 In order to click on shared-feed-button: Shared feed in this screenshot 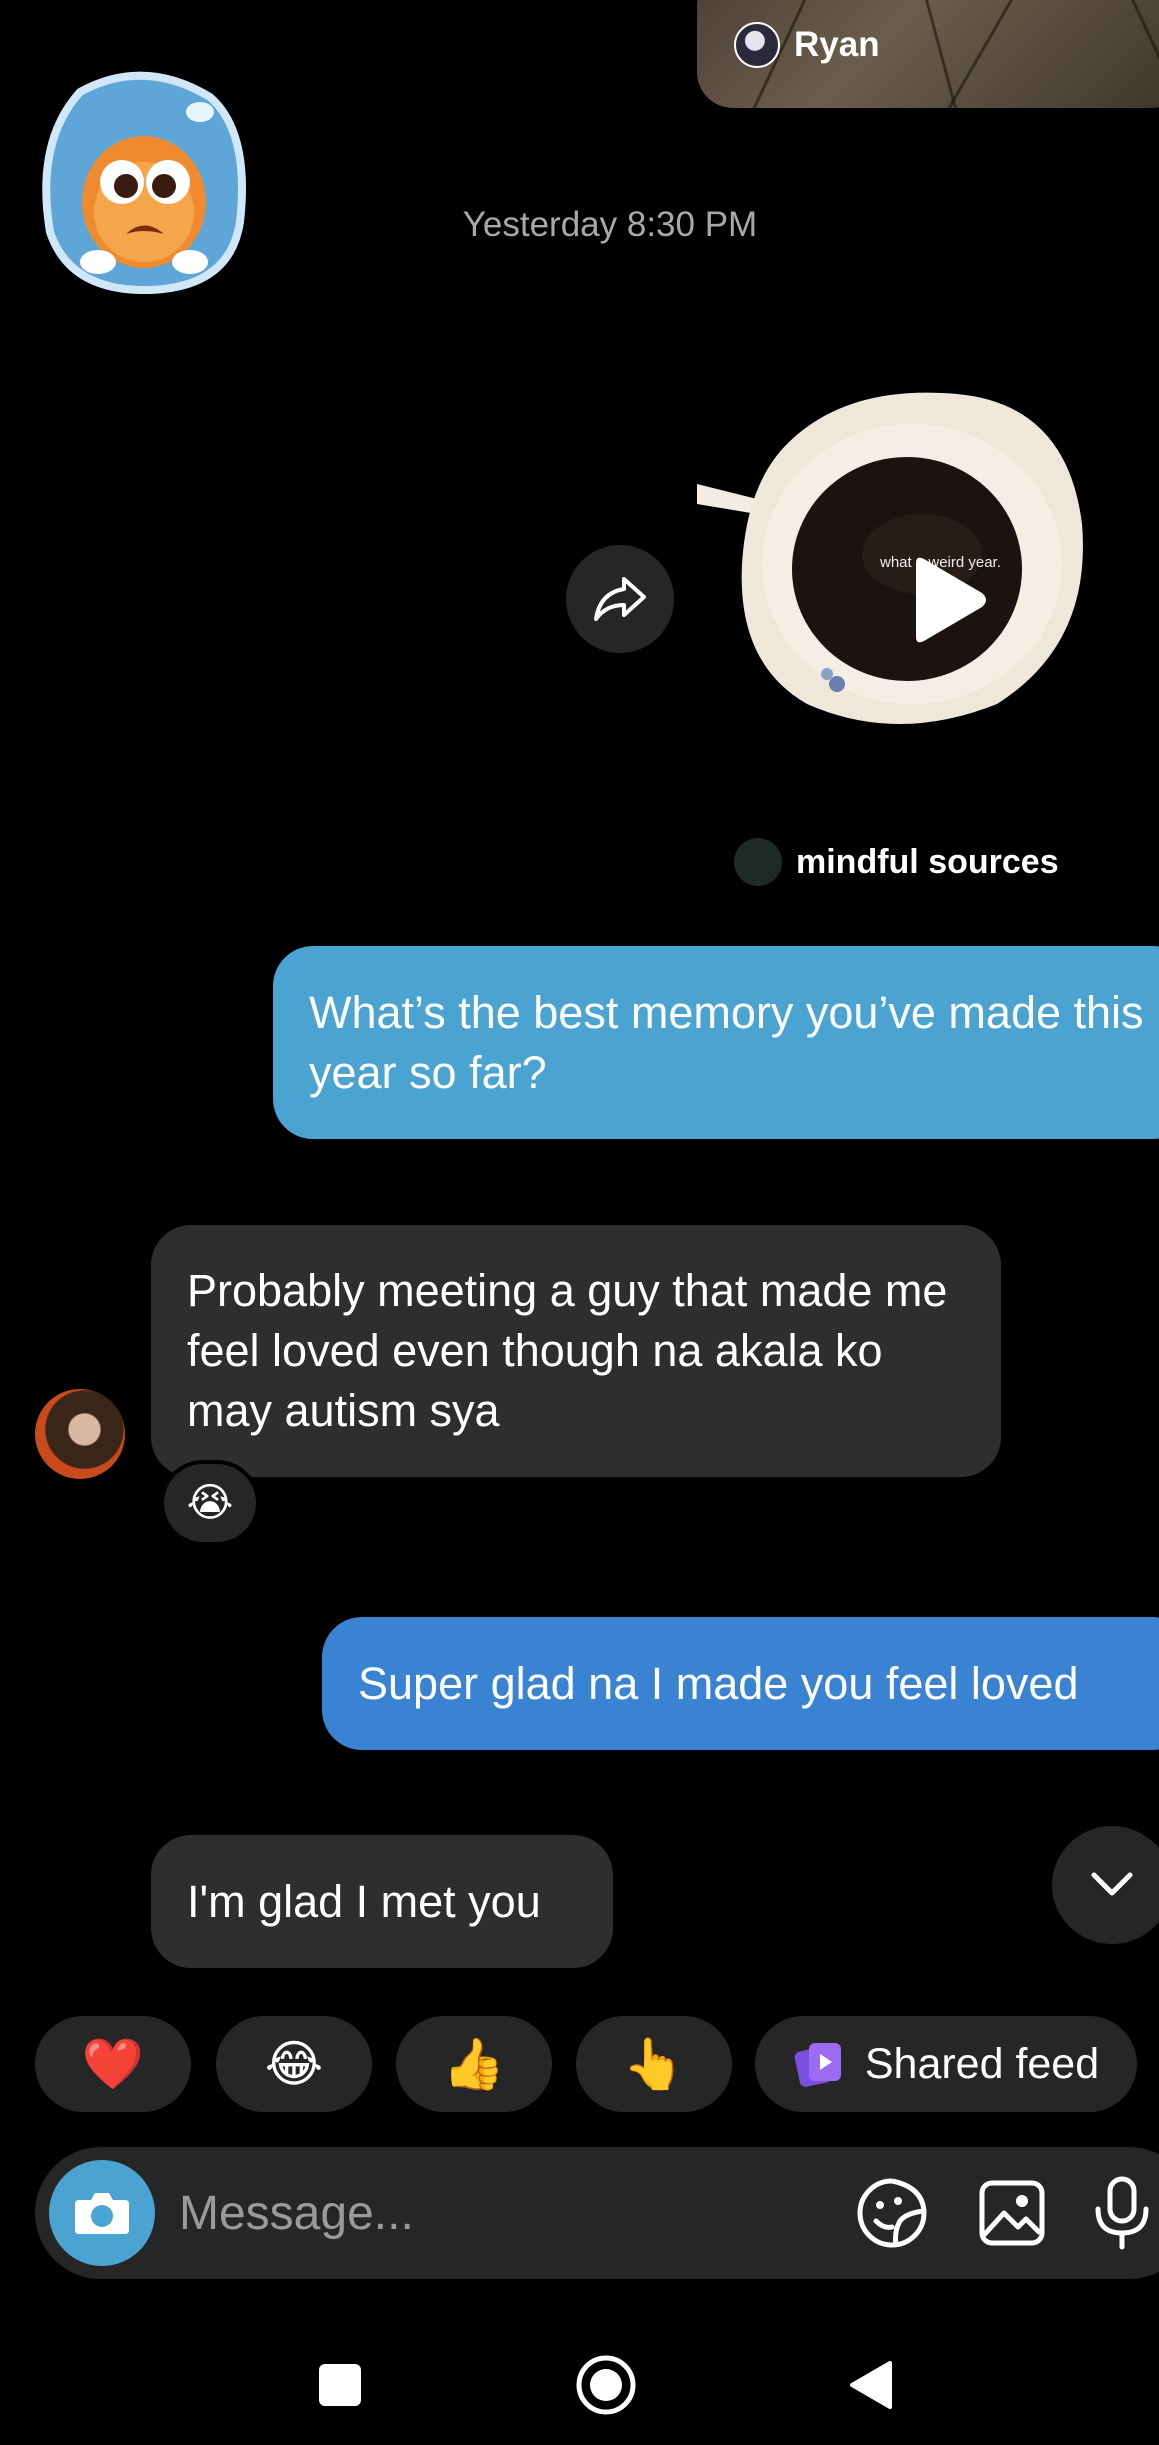, I will do `click(946, 2064)`.